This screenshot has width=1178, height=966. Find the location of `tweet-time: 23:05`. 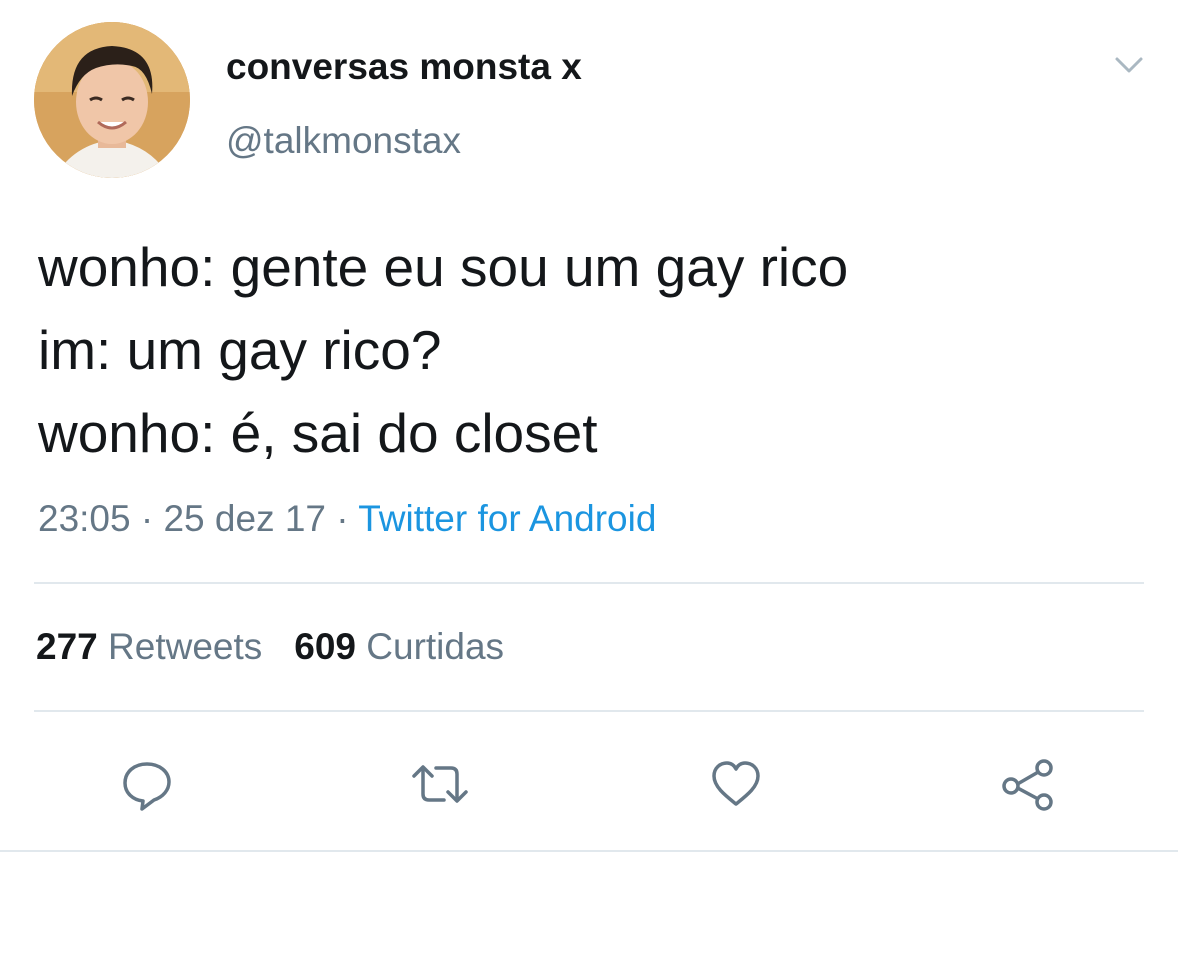

tweet-time: 23:05 is located at coordinates (84, 518).